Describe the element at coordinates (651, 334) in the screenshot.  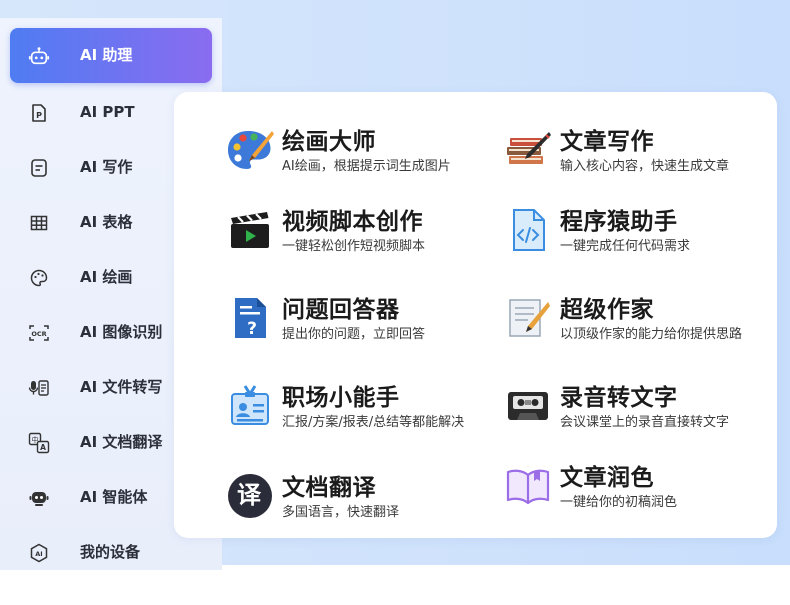
I see `tool-desc: 以顶级作家的能力给你提供思路` at that location.